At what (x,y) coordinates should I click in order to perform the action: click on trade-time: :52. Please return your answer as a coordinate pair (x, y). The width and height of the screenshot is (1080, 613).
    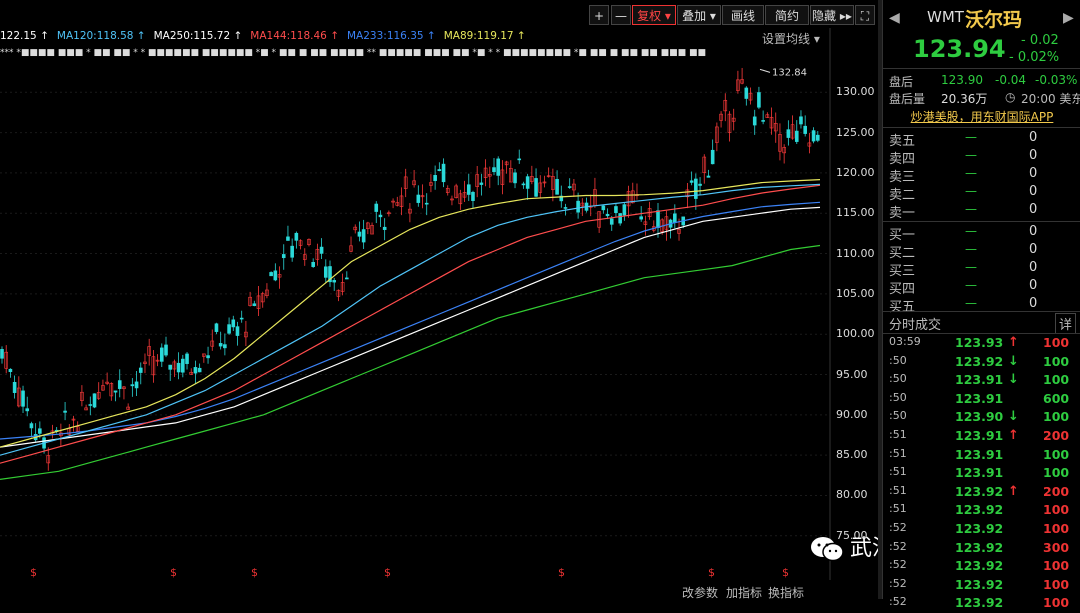
    Looking at the image, I should click on (898, 527).